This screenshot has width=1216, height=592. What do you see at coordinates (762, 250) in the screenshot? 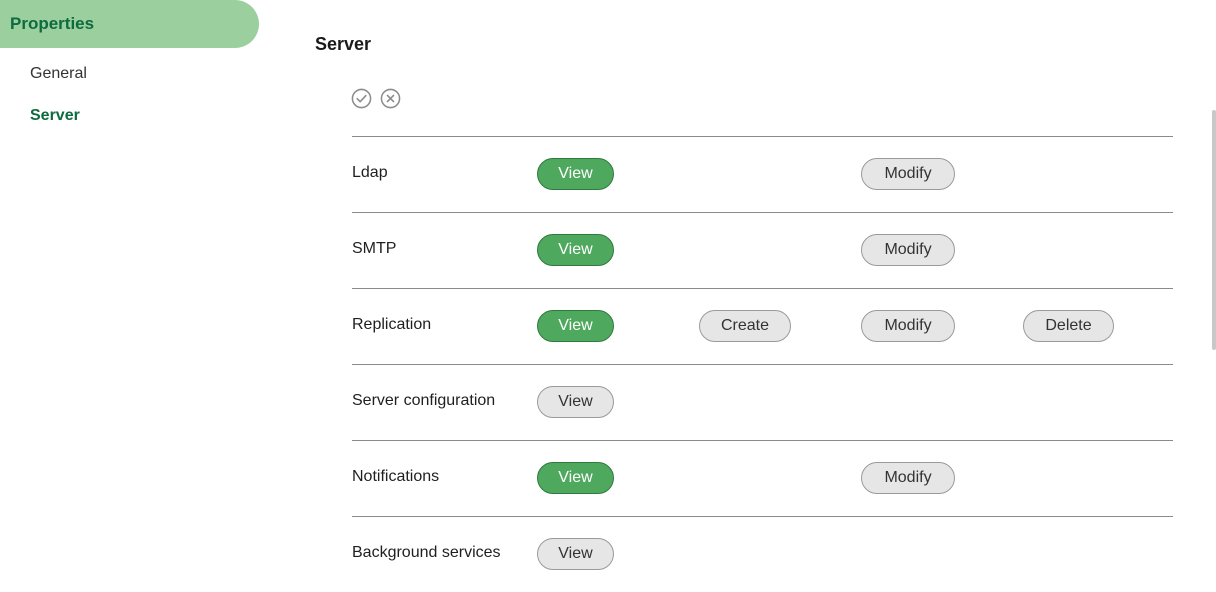
I see `permission-row-smtp: SMTP View Modify` at bounding box center [762, 250].